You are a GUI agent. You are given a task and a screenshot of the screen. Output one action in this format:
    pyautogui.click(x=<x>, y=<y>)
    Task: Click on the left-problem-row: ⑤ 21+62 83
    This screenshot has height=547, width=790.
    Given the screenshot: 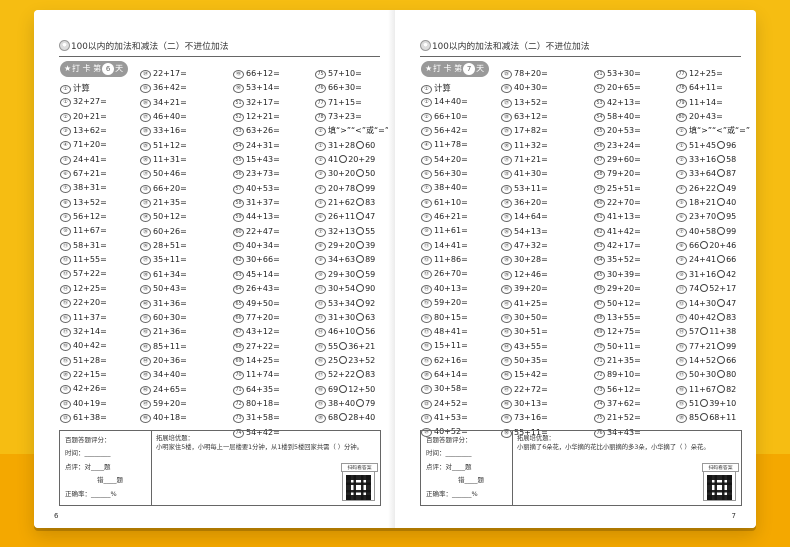 What is the action you would take?
    pyautogui.click(x=352, y=203)
    